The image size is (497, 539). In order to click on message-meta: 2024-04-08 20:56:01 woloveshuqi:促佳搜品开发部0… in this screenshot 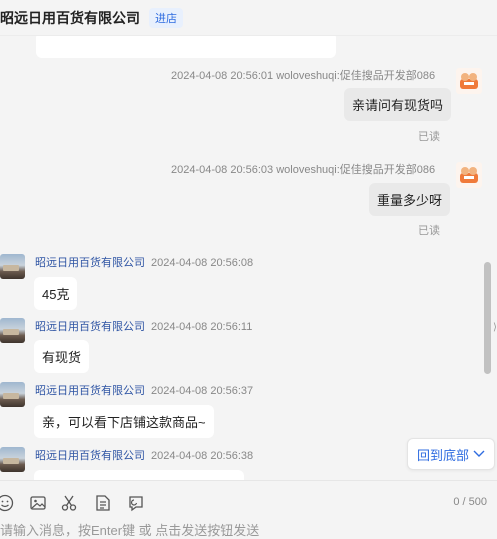, I will do `click(303, 76)`.